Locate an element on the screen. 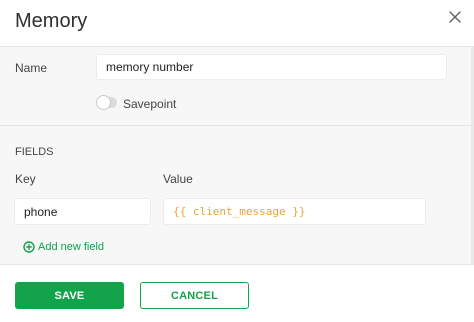  dialog-title: Memory is located at coordinates (51, 21).